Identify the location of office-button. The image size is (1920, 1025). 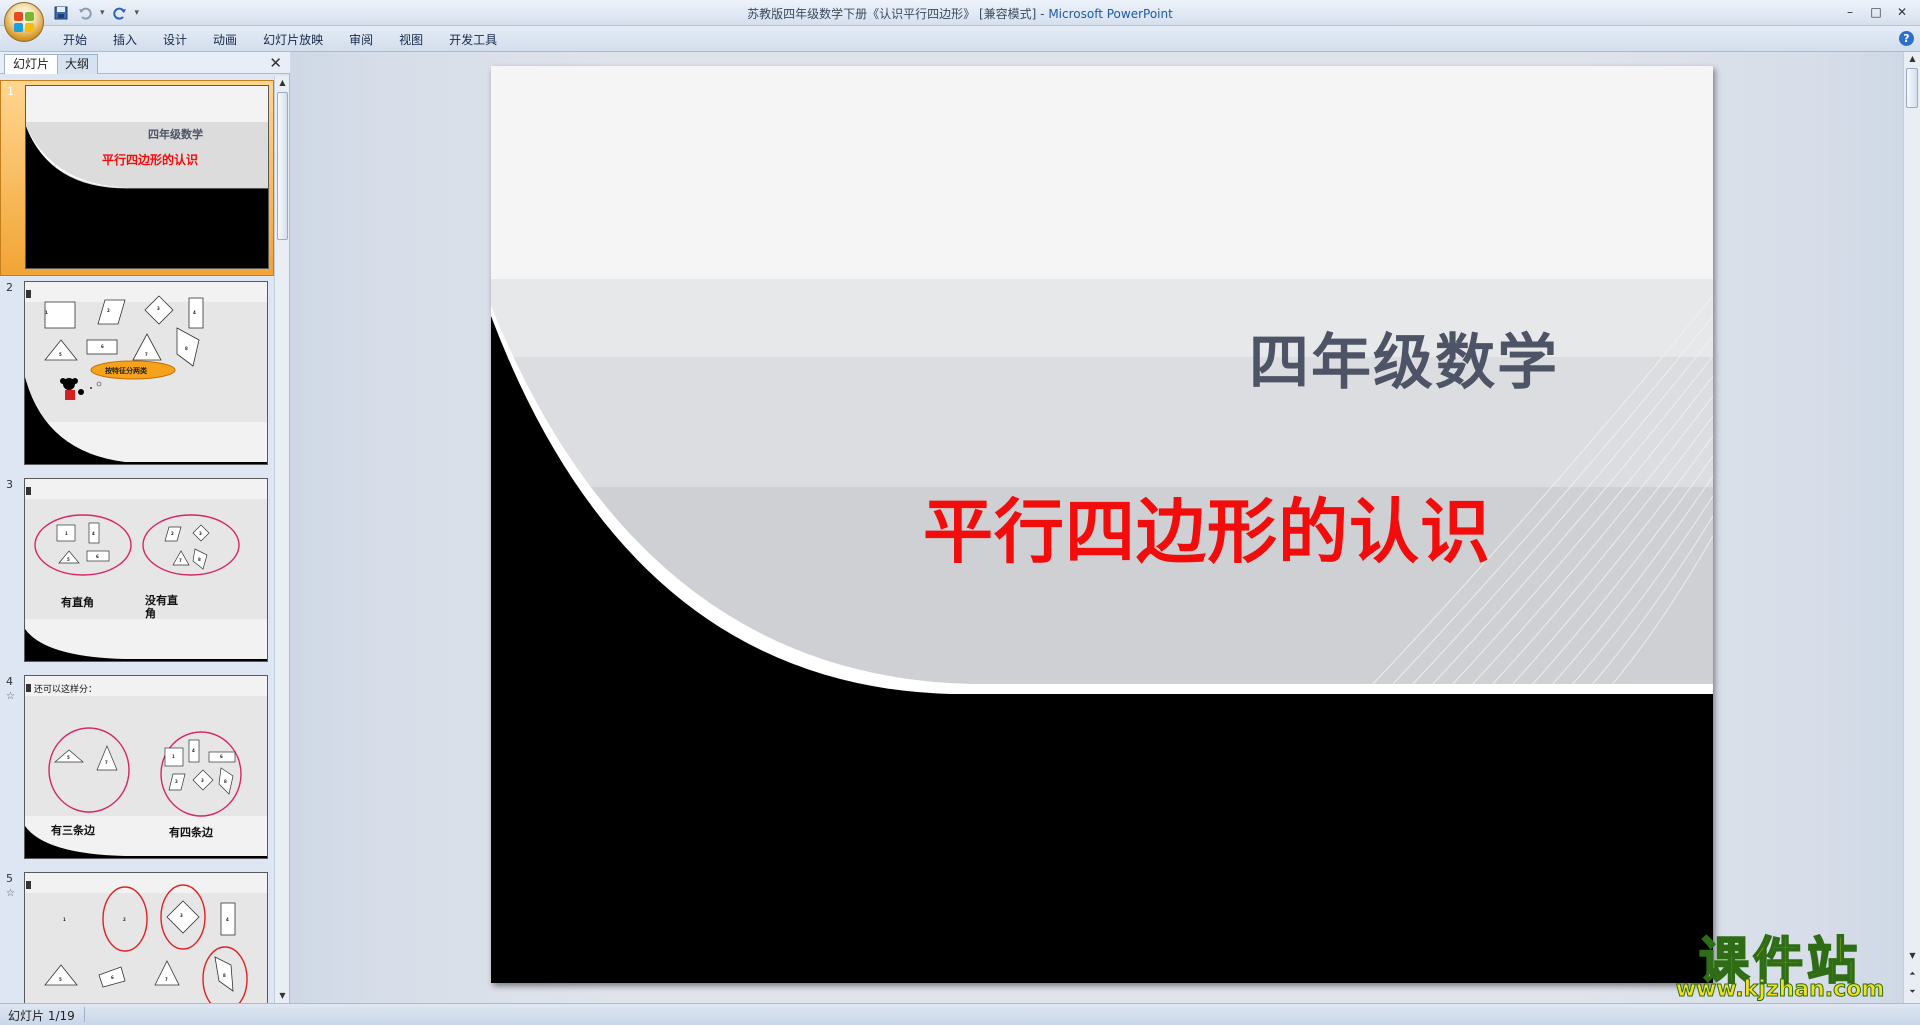
(24, 22).